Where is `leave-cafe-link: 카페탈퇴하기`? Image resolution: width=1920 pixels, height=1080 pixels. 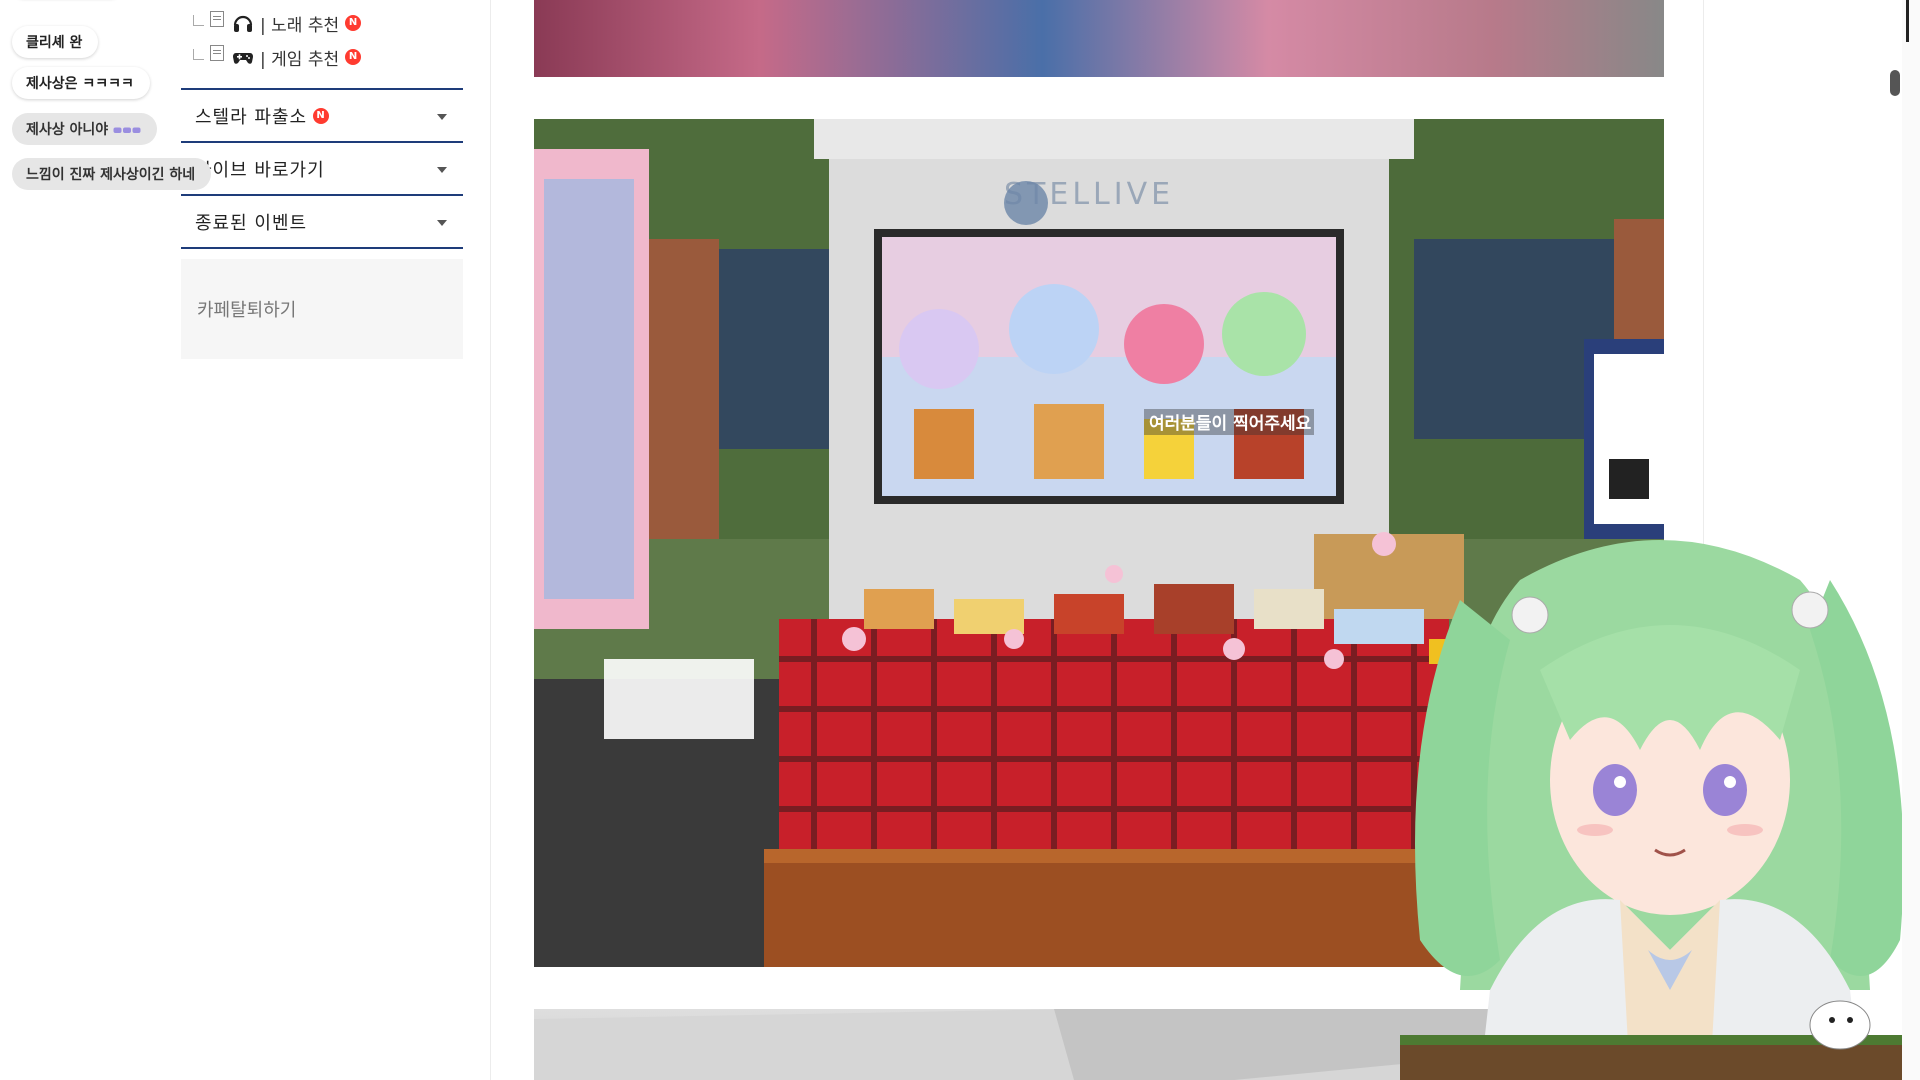 leave-cafe-link: 카페탈퇴하기 is located at coordinates (246, 309).